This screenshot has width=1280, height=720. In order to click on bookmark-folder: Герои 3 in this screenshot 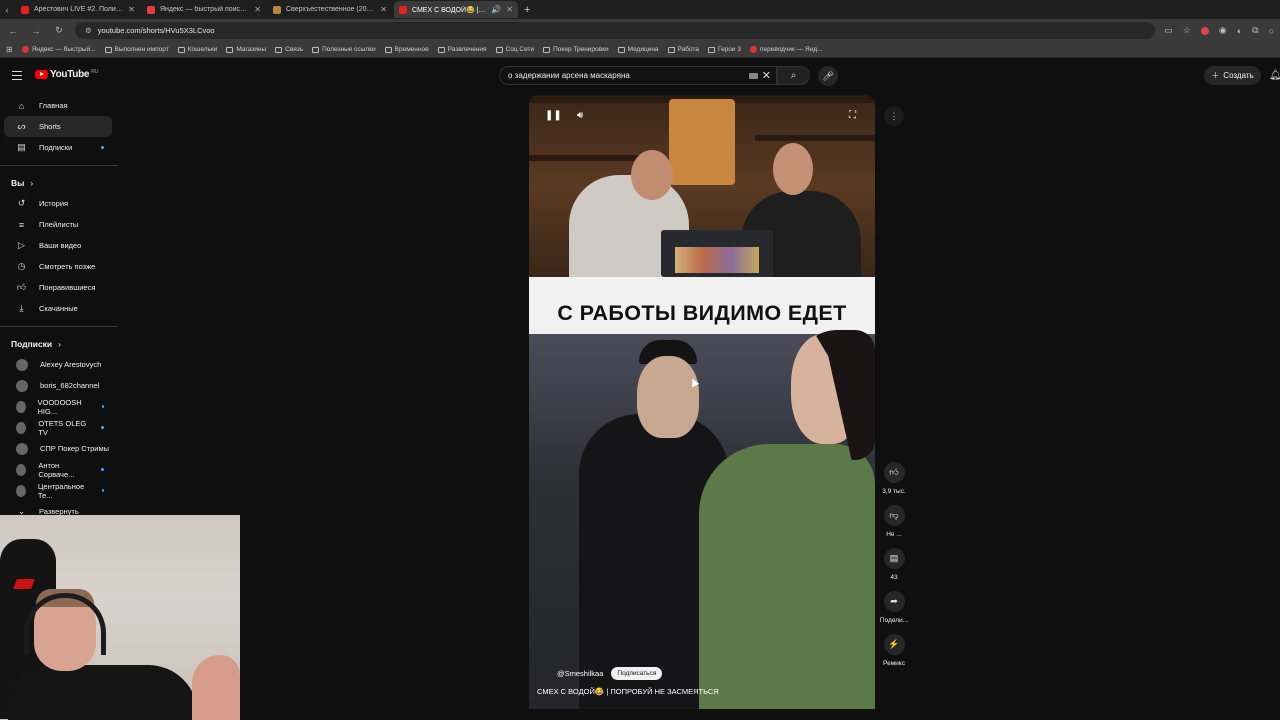, I will do `click(724, 49)`.